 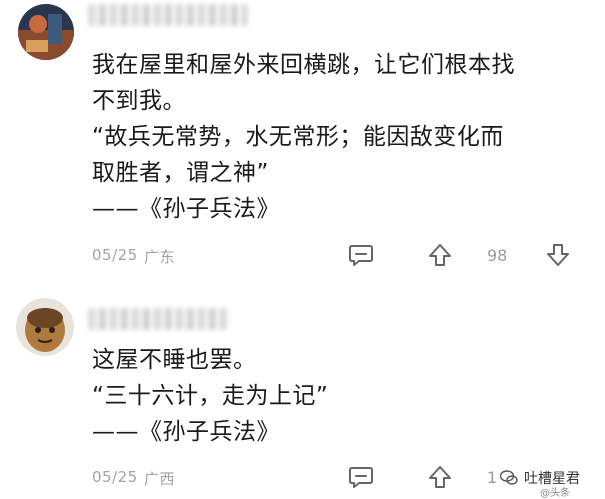 I want to click on arrow-down-icon, so click(x=558, y=255).